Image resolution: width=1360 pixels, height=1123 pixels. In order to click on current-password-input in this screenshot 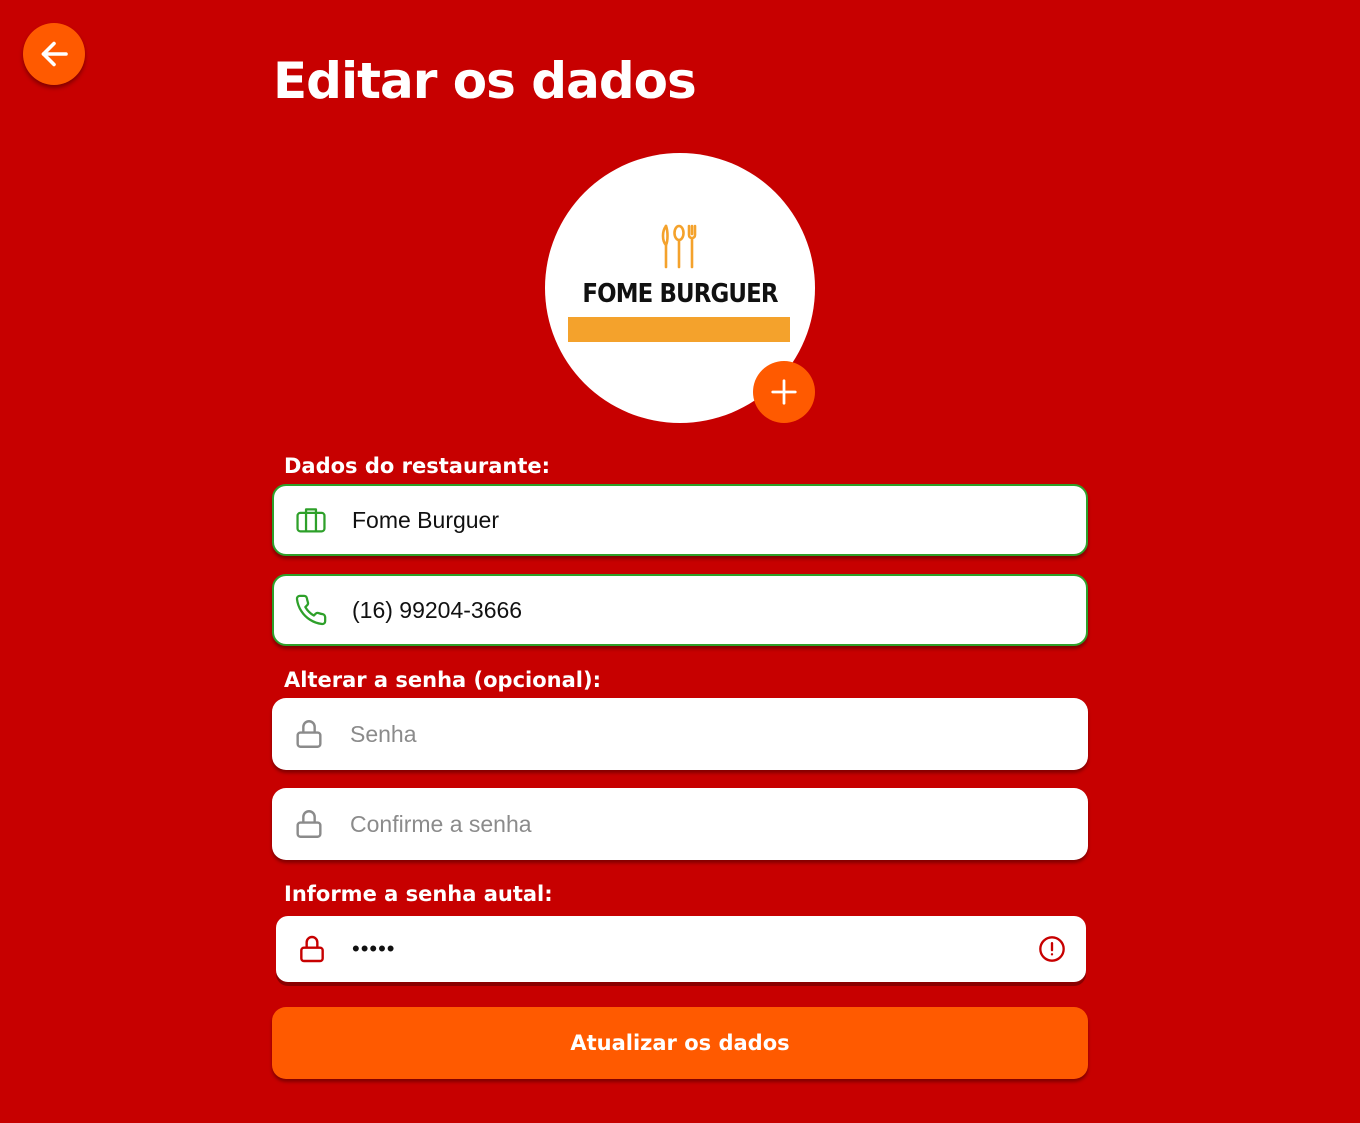, I will do `click(689, 949)`.